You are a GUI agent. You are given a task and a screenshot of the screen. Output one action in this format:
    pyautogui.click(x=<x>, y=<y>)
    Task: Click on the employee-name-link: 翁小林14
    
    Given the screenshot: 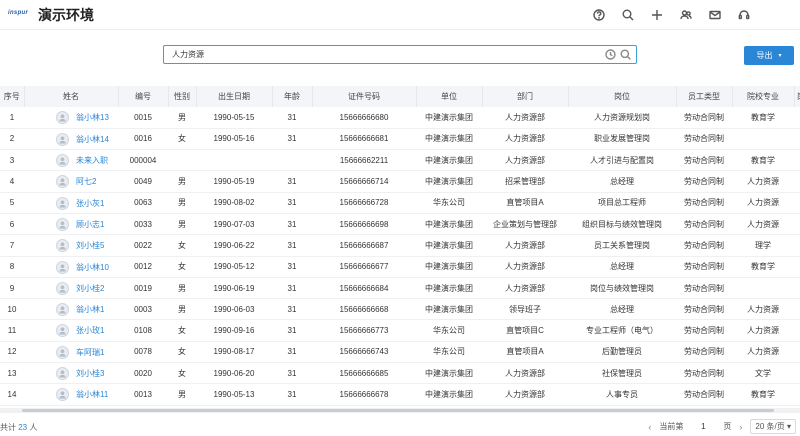 What is the action you would take?
    pyautogui.click(x=92, y=139)
    